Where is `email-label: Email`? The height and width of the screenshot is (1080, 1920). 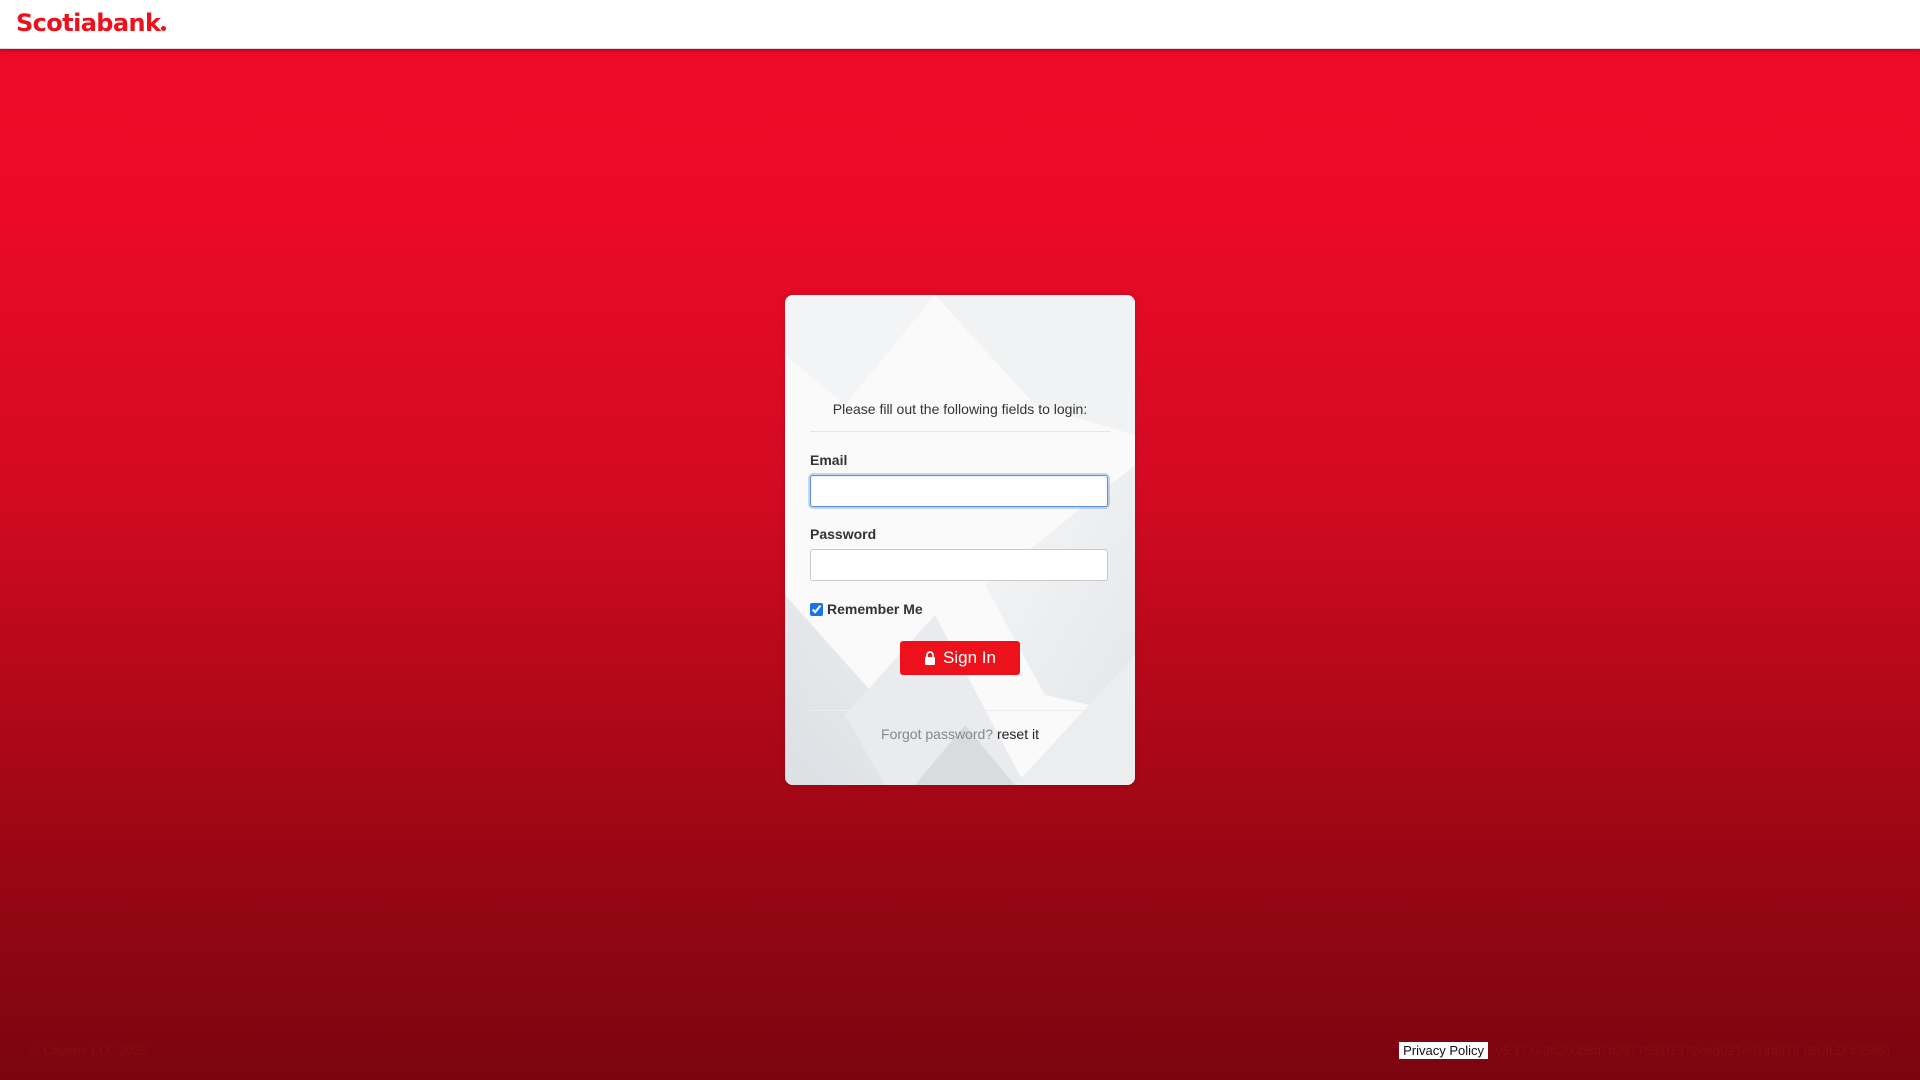
email-label: Email is located at coordinates (829, 460).